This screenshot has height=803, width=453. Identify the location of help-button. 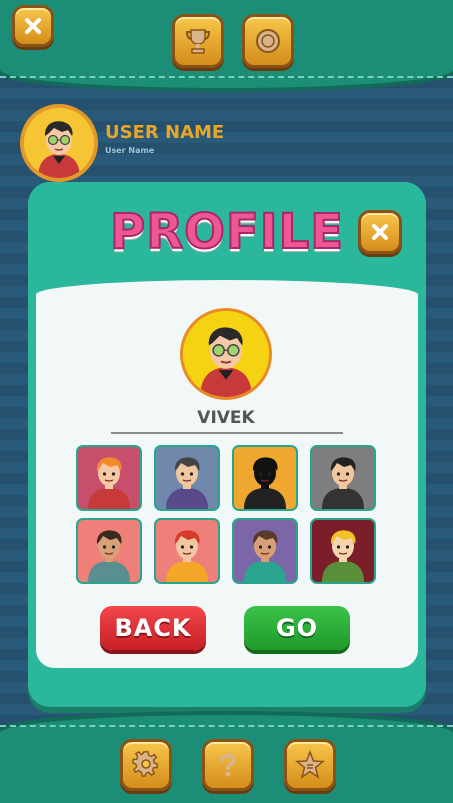
(228, 765).